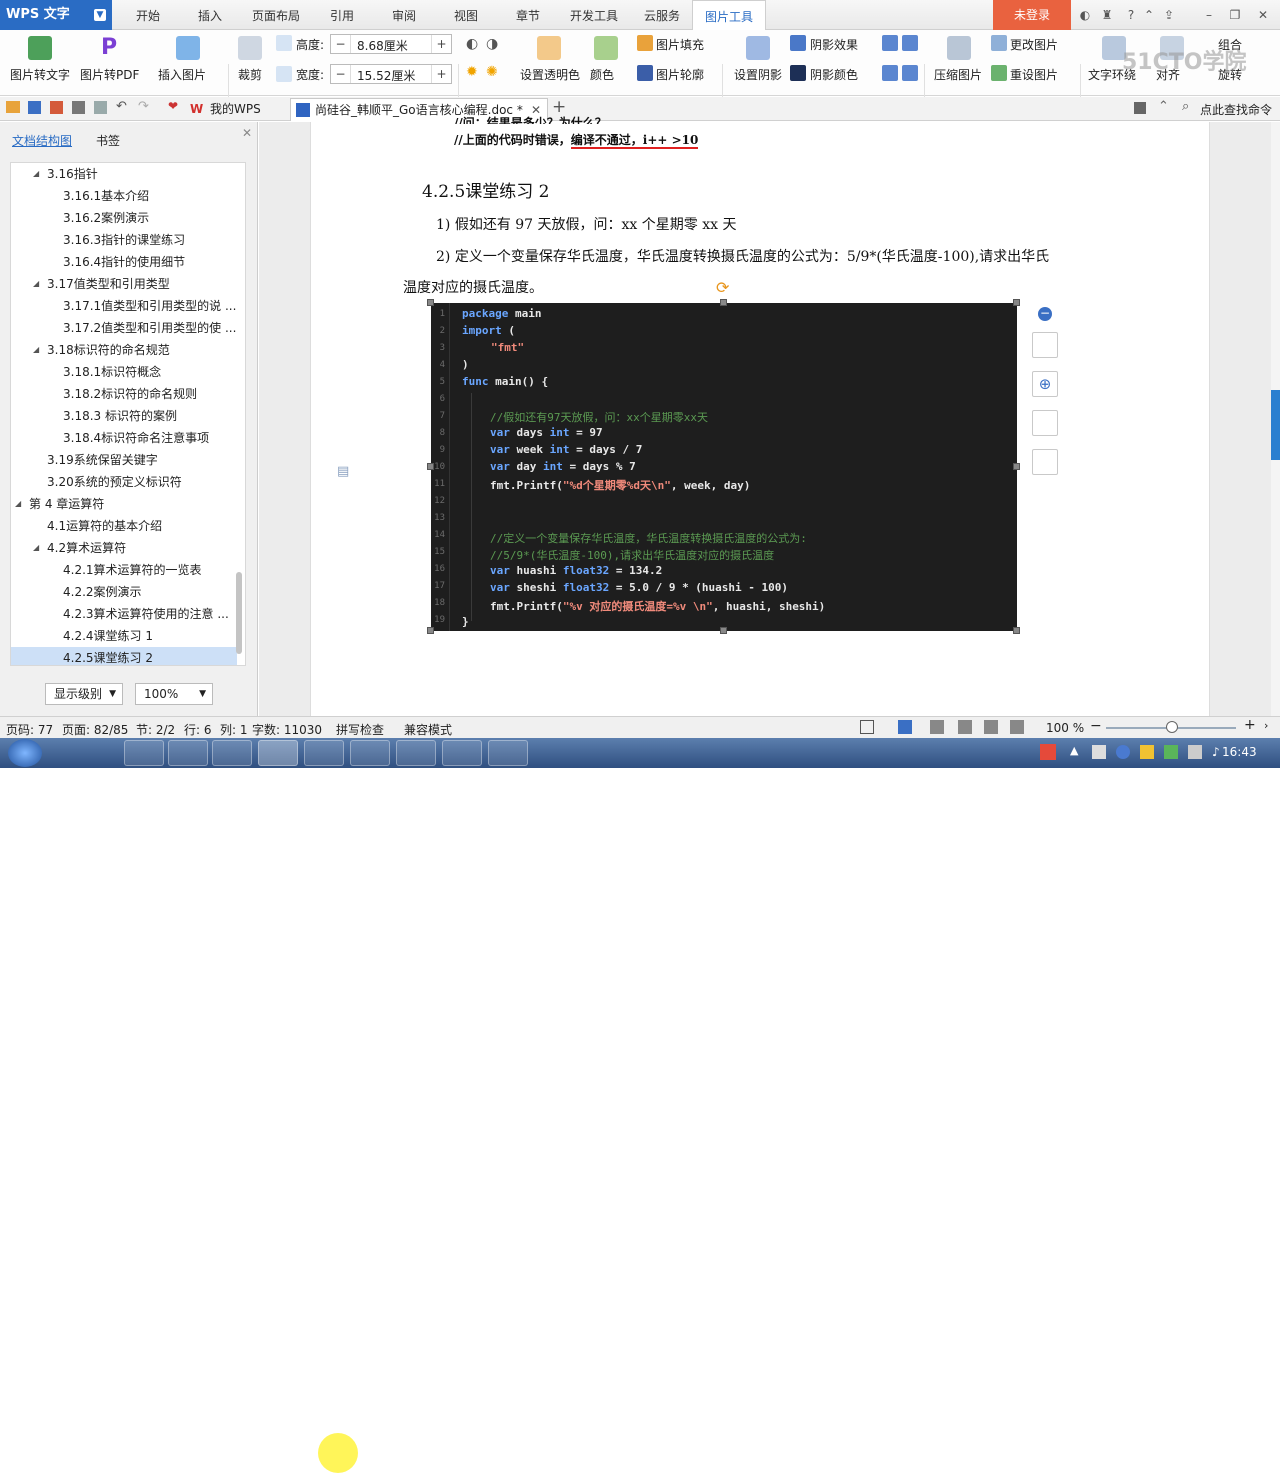 This screenshot has height=1473, width=1280. Describe the element at coordinates (867, 727) in the screenshot. I see `fullscreen-icon` at that location.